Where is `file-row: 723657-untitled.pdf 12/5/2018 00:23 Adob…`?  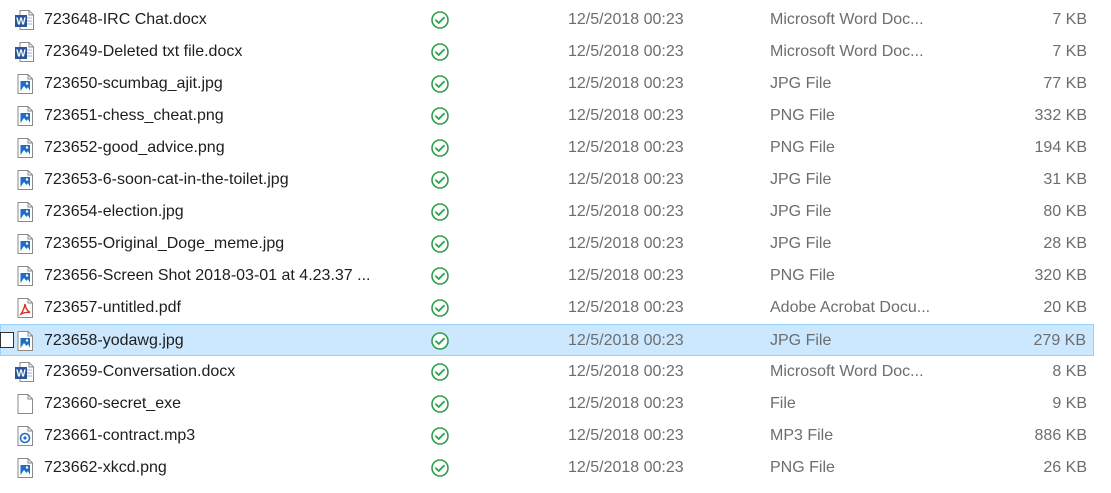 file-row: 723657-untitled.pdf 12/5/2018 00:23 Adob… is located at coordinates (555, 308).